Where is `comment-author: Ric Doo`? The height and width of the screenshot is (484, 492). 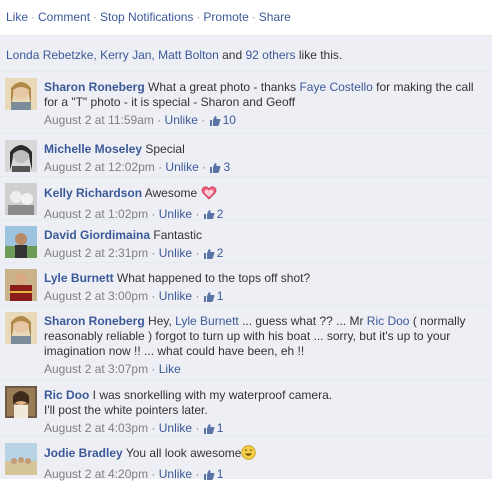 comment-author: Ric Doo is located at coordinates (66, 395).